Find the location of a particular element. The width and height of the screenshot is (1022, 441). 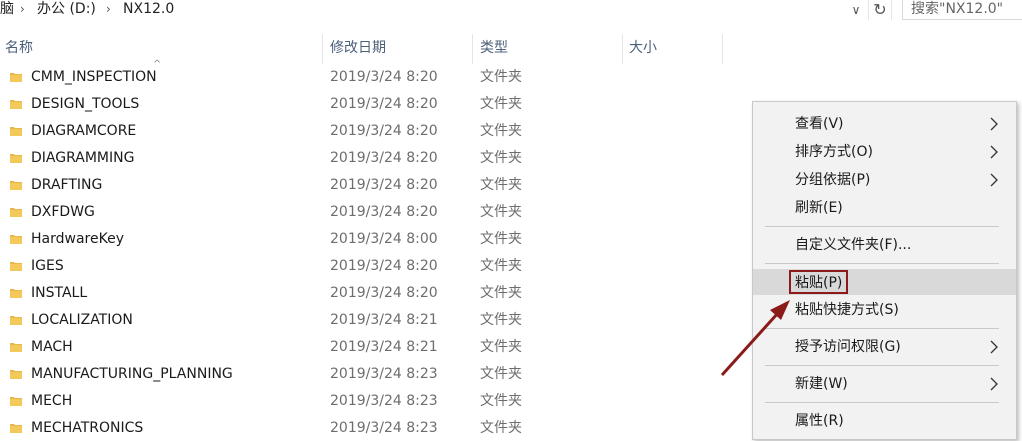

file-date: 2019/3/24 8:00 is located at coordinates (384, 239).